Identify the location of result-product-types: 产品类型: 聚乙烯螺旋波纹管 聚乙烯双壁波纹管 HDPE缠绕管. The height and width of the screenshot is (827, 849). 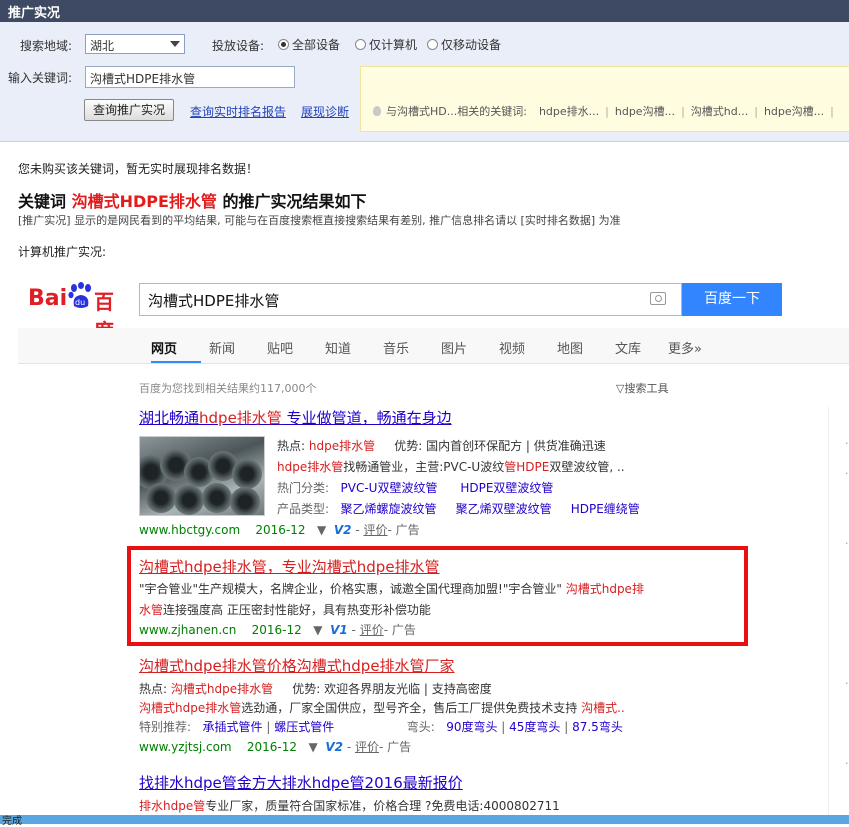
(458, 509).